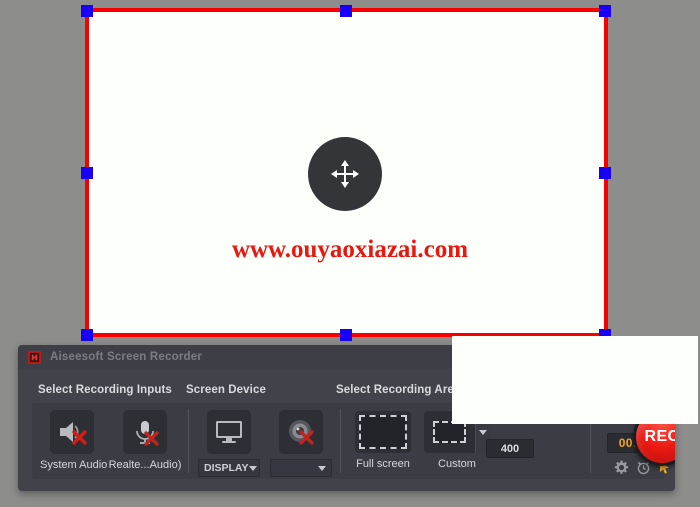 This screenshot has height=507, width=700. What do you see at coordinates (226, 468) in the screenshot?
I see `display-dropdown-value: DISPLAY` at bounding box center [226, 468].